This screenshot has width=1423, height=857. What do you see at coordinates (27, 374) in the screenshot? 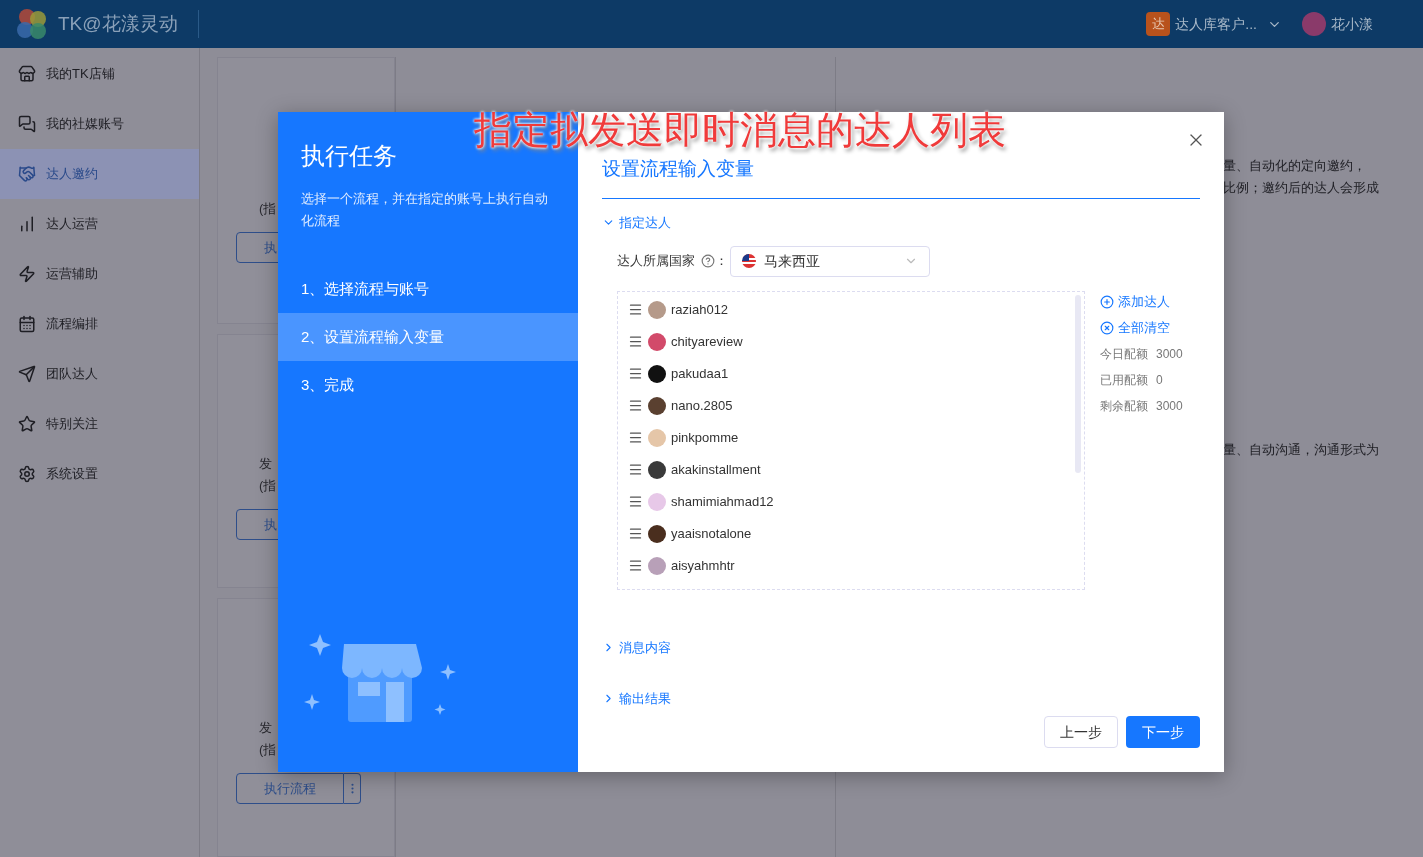
I see `paper-plane-icon` at bounding box center [27, 374].